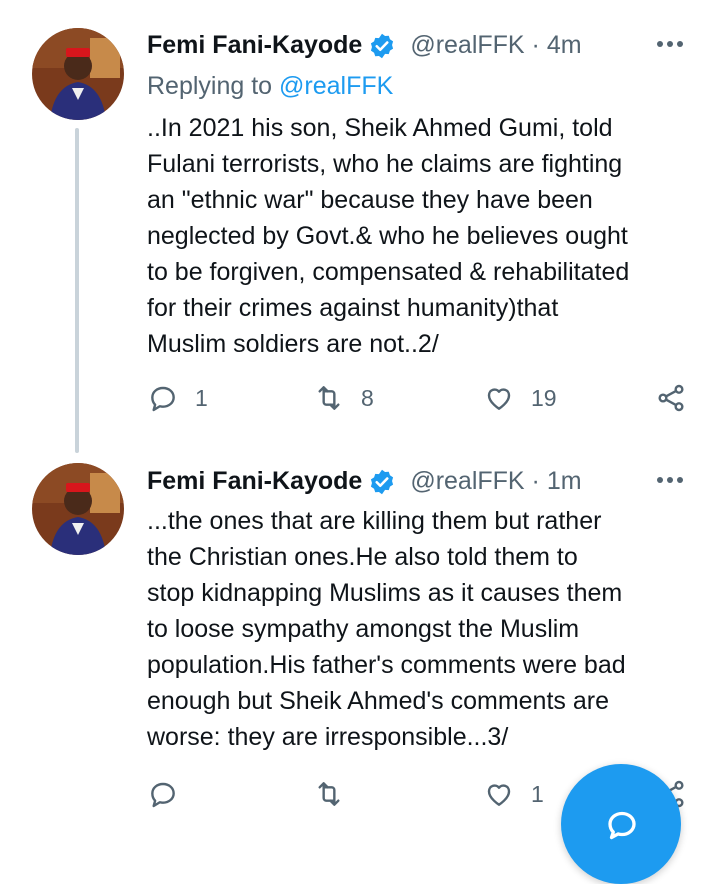 The image size is (720, 884). Describe the element at coordinates (495, 45) in the screenshot. I see `author-handle-timestamp: @realFFK · 4m` at that location.